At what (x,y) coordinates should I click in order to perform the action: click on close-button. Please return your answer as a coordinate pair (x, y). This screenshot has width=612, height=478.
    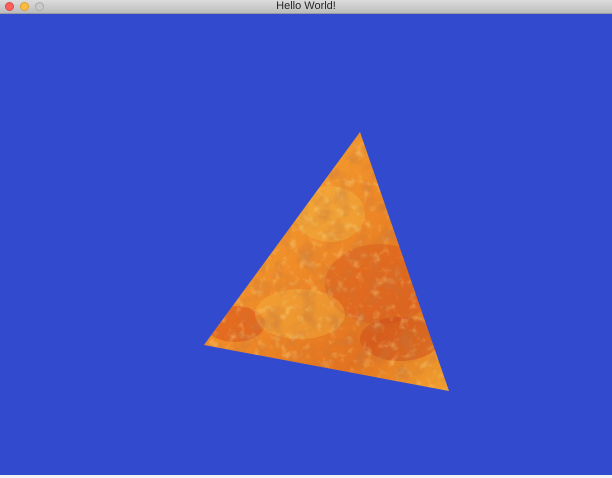
    Looking at the image, I should click on (9, 6).